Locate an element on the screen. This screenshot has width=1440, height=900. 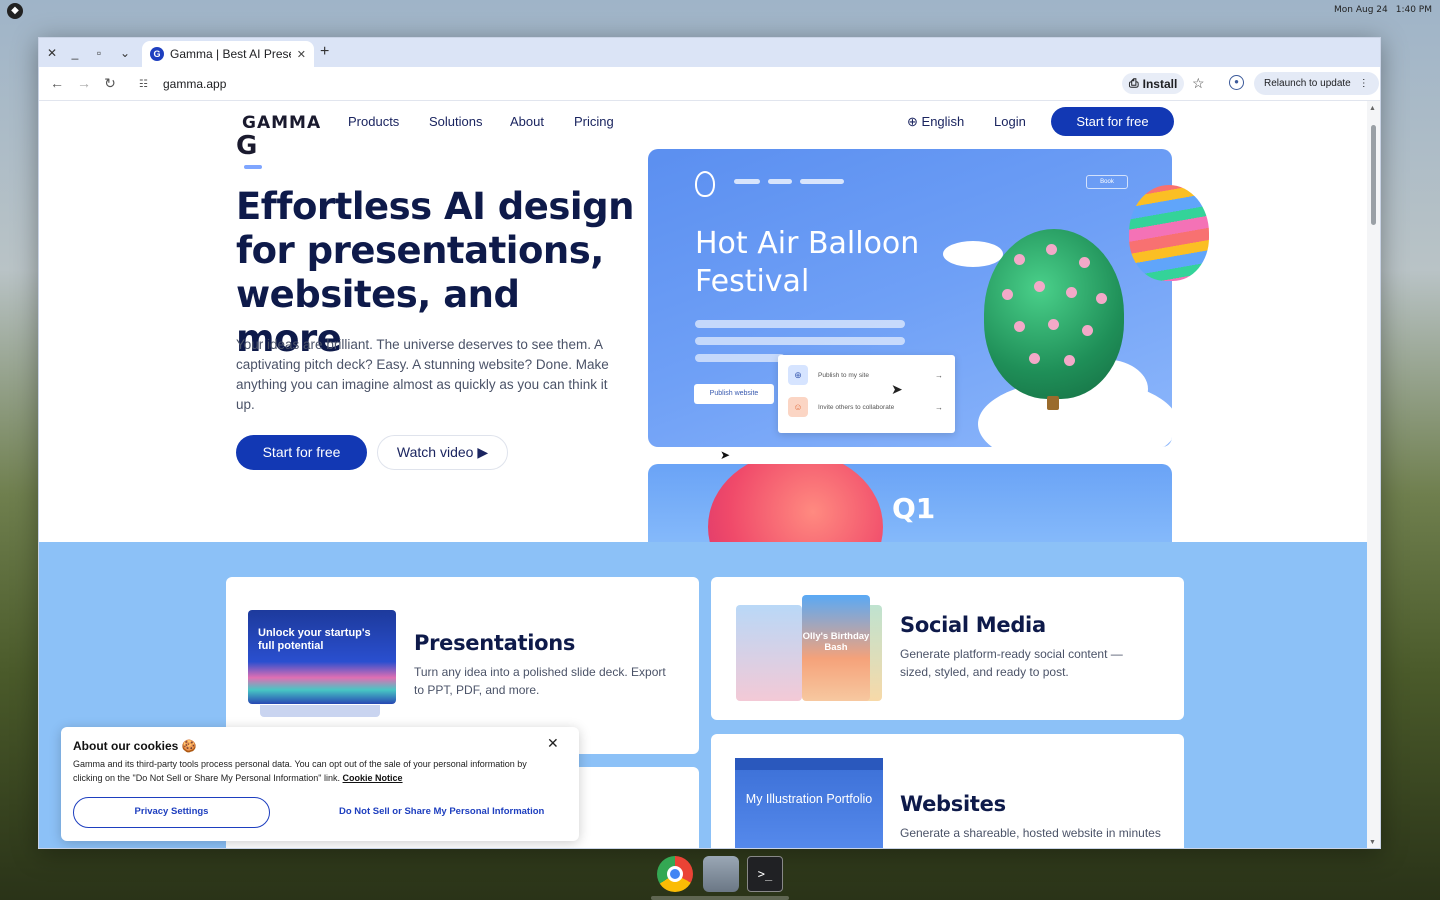
kebab-menu-icon: ⋮ is located at coordinates (1364, 83).